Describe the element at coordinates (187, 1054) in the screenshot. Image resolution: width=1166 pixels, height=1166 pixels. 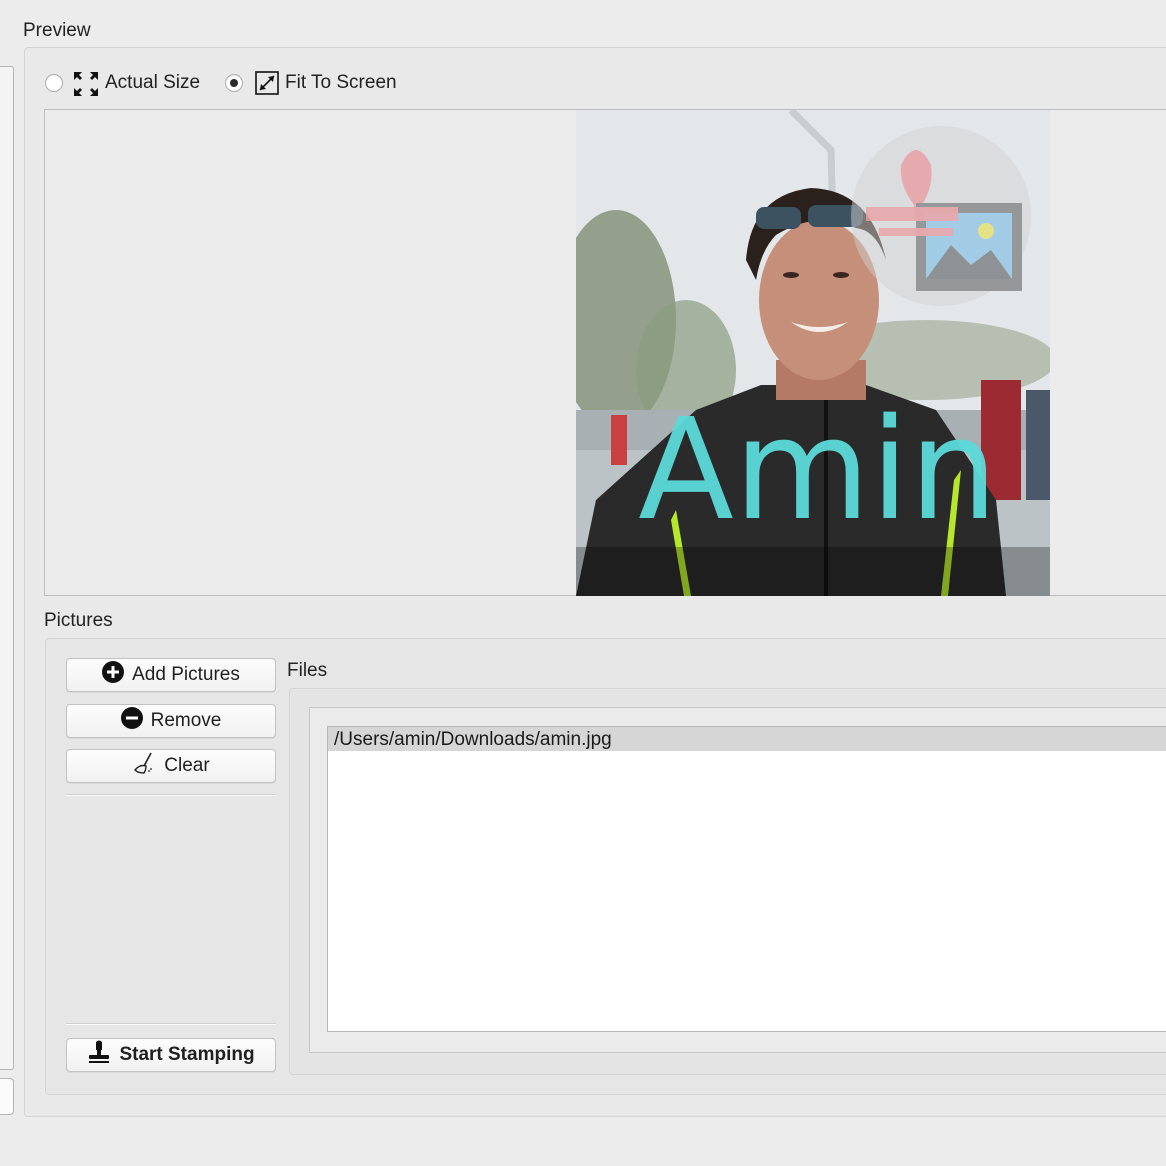
I see `start-stamping-label: Start Stamping` at that location.